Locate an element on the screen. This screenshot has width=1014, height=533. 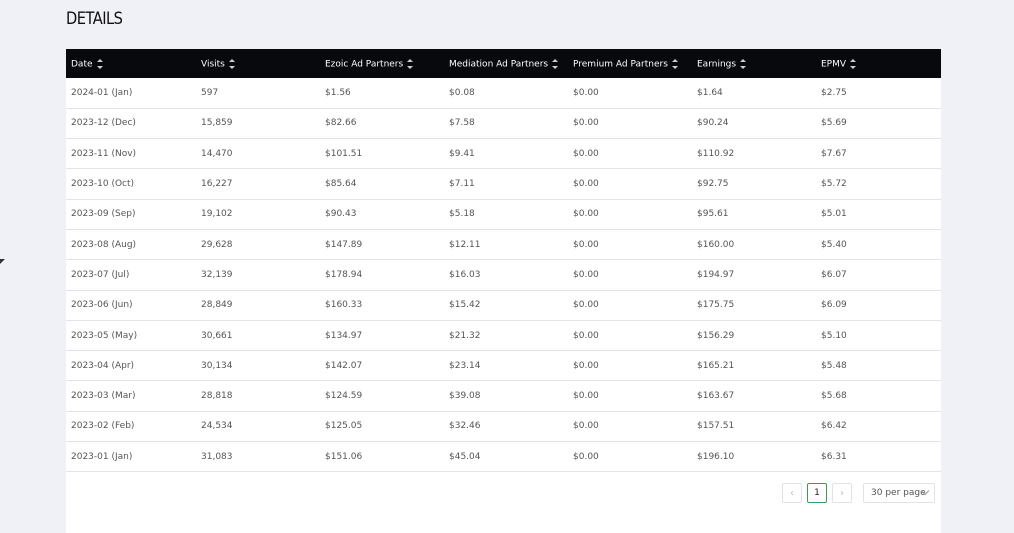
table-cell: 2023-11 (Nov) is located at coordinates (104, 153).